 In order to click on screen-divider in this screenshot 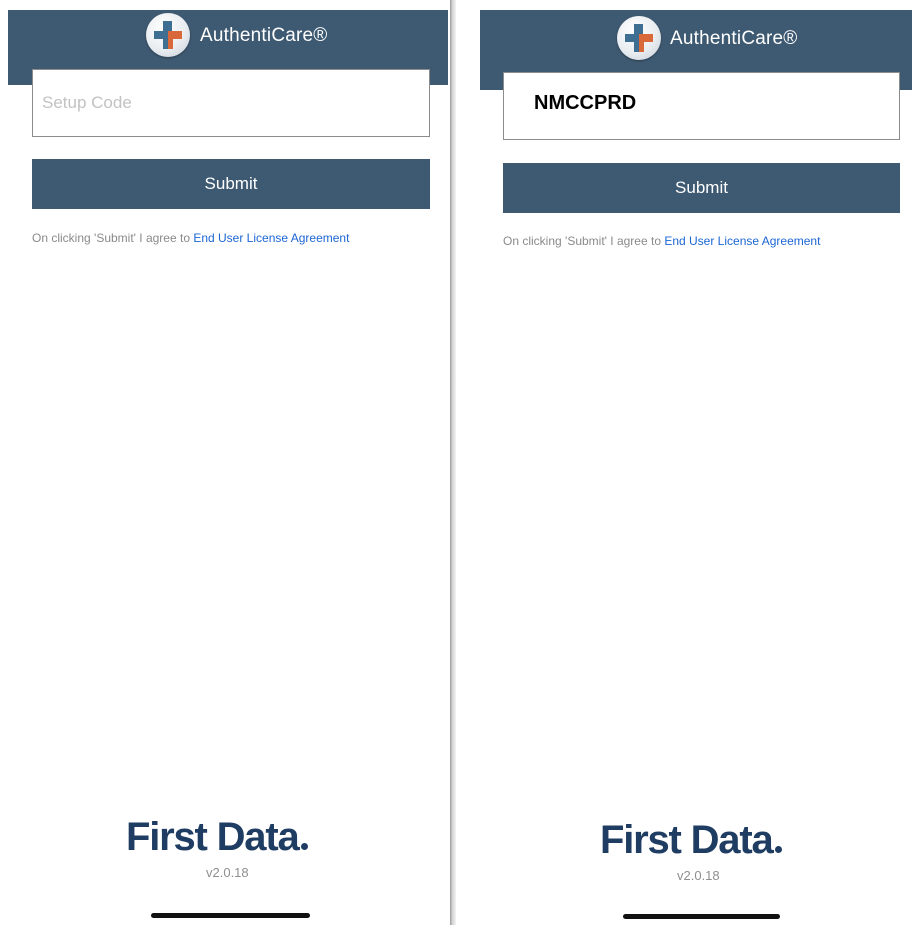, I will do `click(453, 462)`.